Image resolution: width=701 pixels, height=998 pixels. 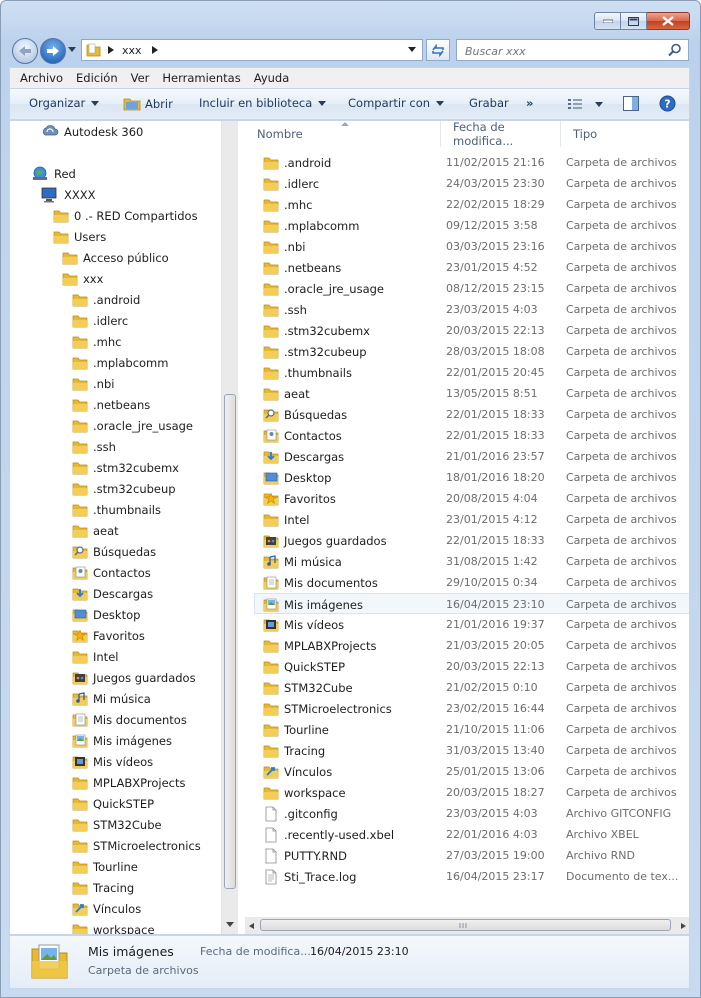 What do you see at coordinates (631, 103) in the screenshot?
I see `preview-pane-button` at bounding box center [631, 103].